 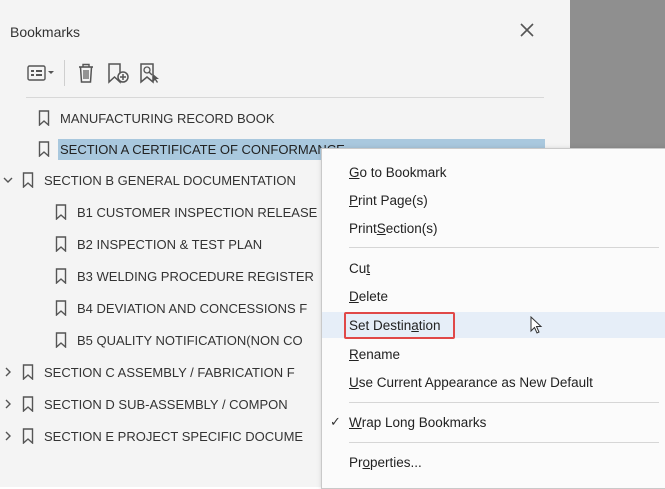 I want to click on find-bookmark-icon, so click(x=149, y=73).